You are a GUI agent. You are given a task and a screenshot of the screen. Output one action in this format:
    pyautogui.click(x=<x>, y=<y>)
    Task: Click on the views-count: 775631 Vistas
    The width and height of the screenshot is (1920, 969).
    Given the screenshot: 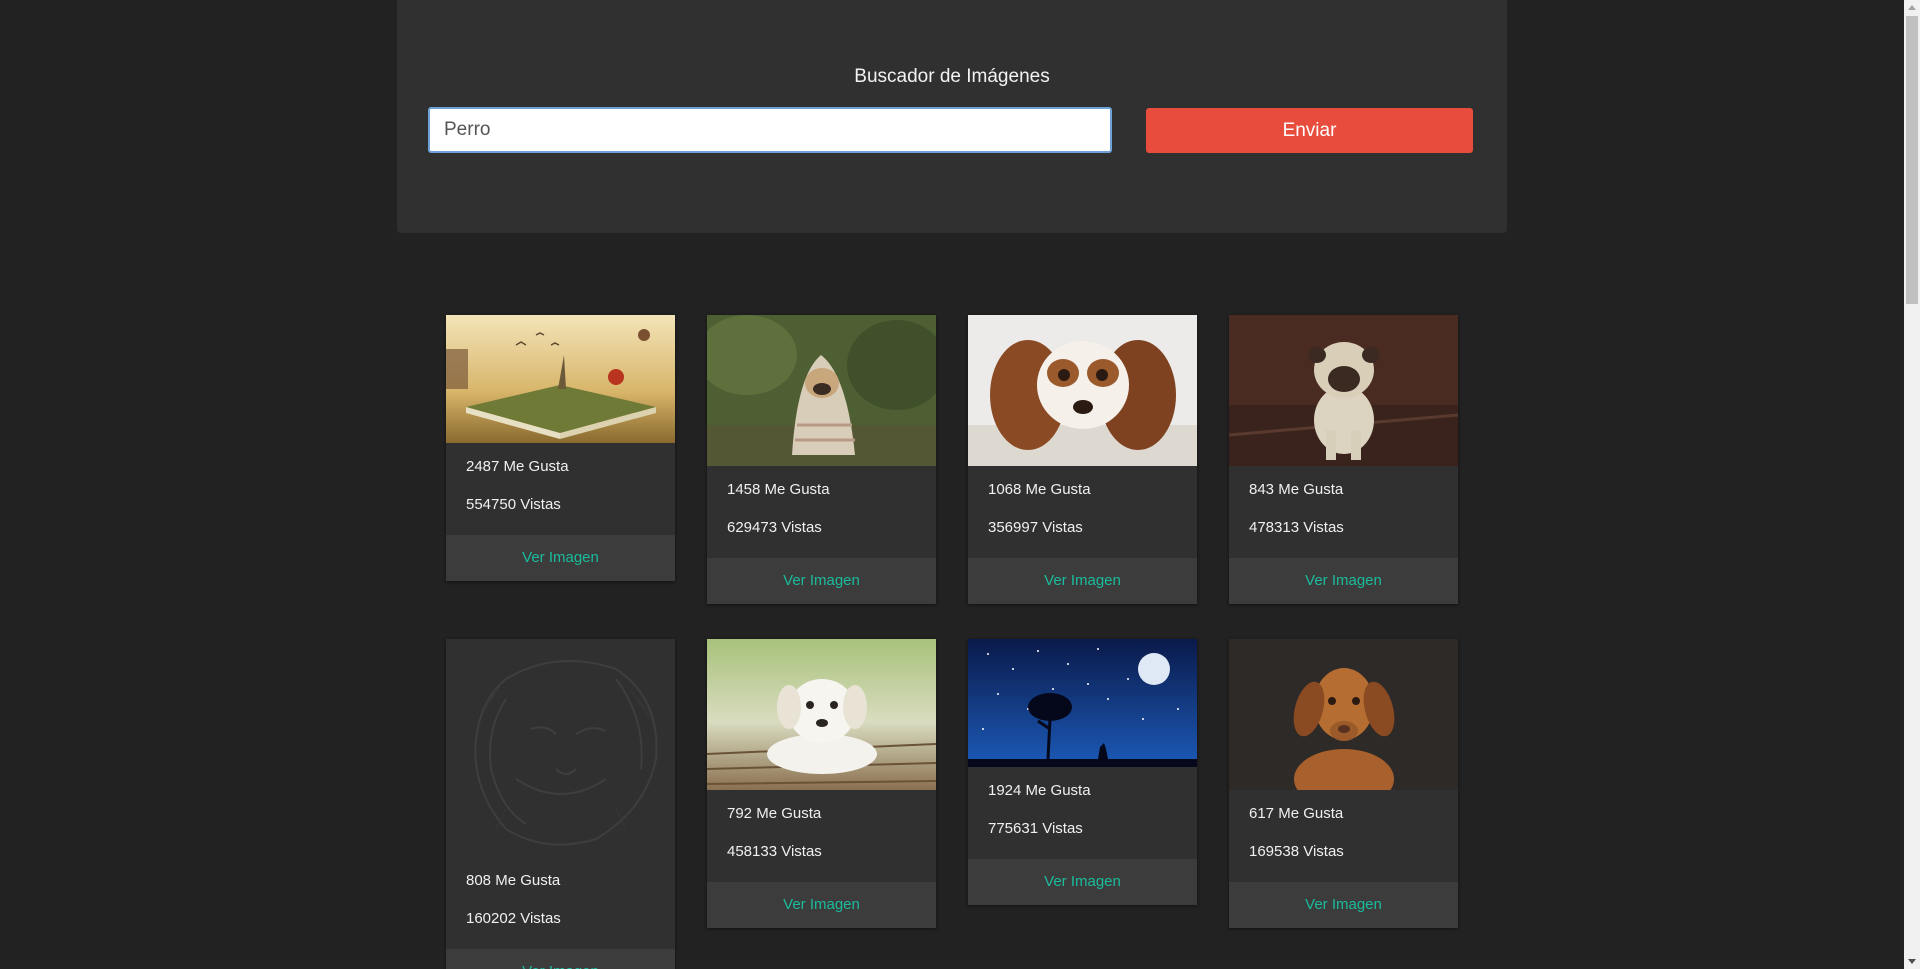 What is the action you would take?
    pyautogui.click(x=1035, y=828)
    